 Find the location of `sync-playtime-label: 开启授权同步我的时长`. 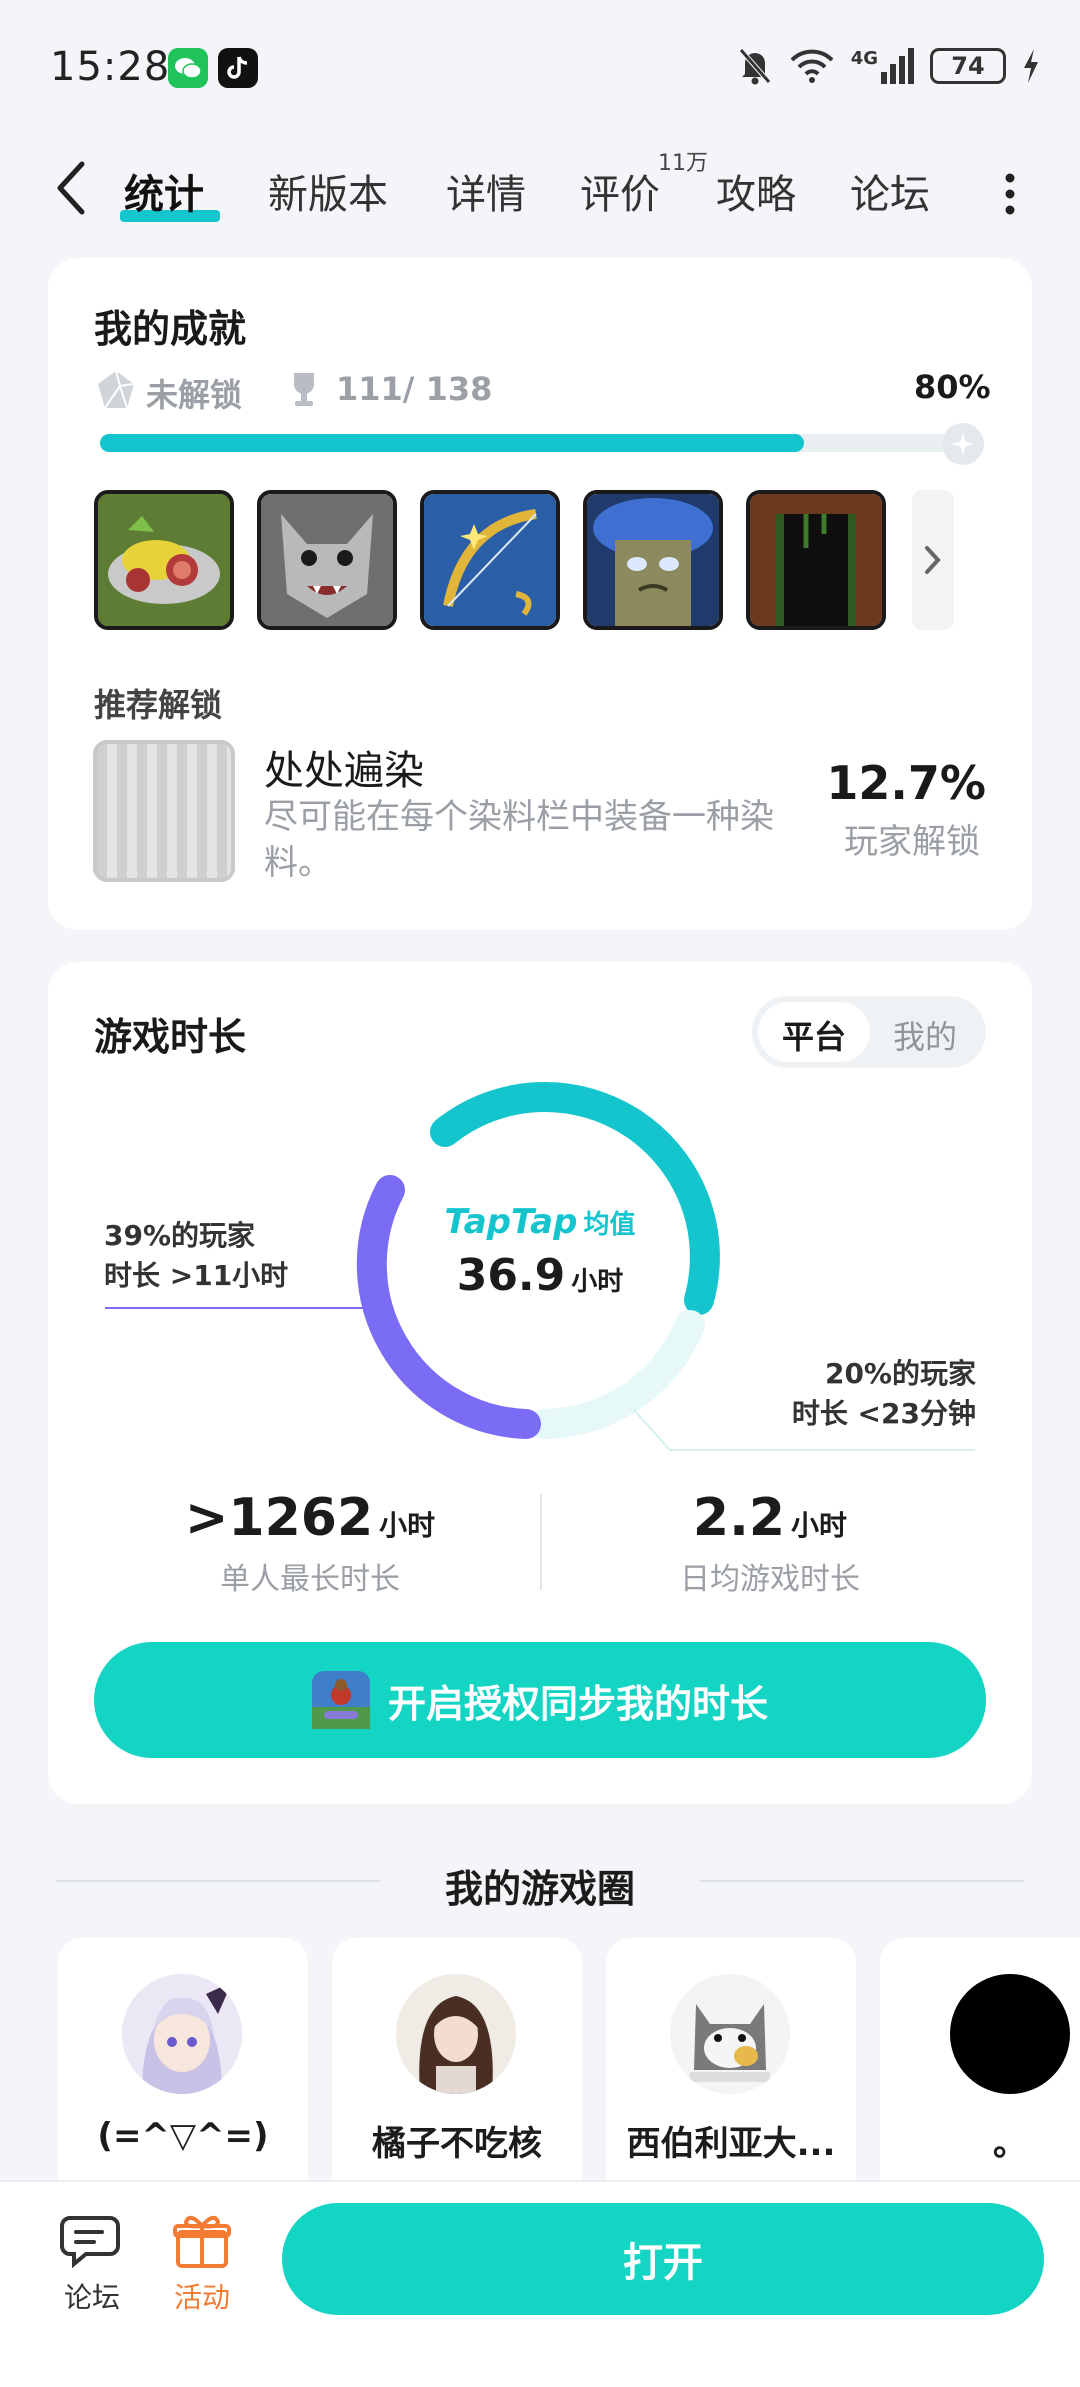

sync-playtime-label: 开启授权同步我的时长 is located at coordinates (577, 1703).